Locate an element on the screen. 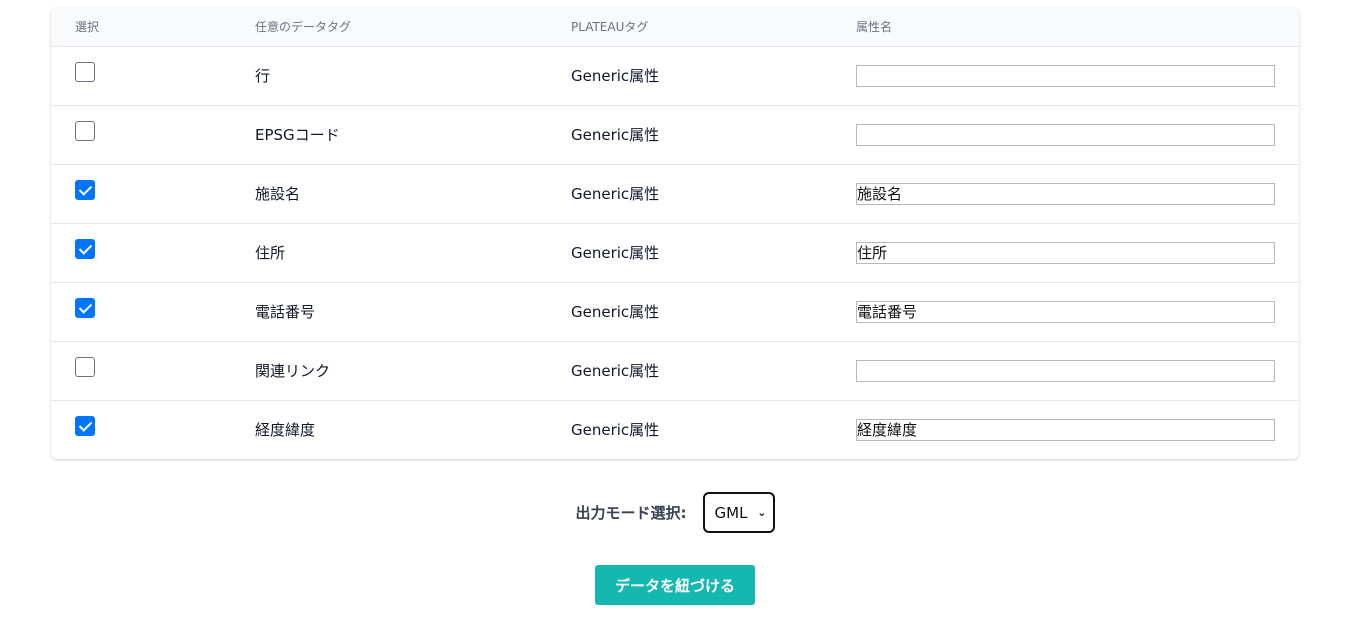  table-row: 施設名 Generic属性 is located at coordinates (675, 193).